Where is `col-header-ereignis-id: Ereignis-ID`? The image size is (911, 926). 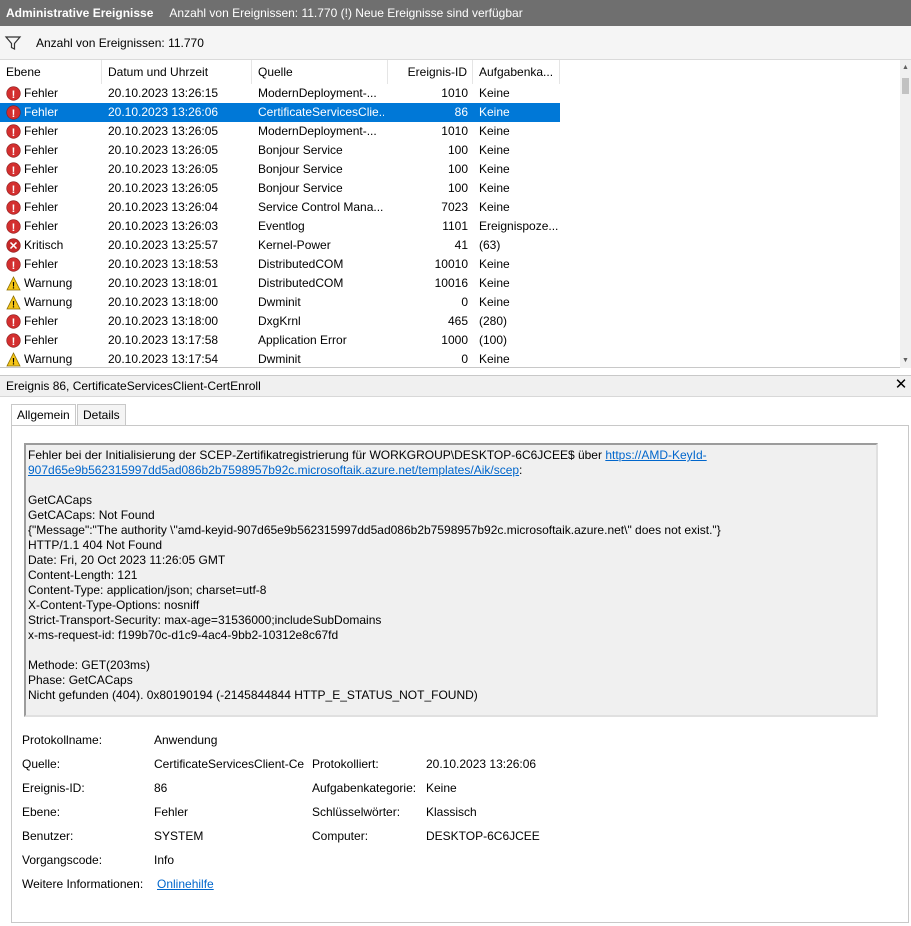 col-header-ereignis-id: Ereignis-ID is located at coordinates (430, 72).